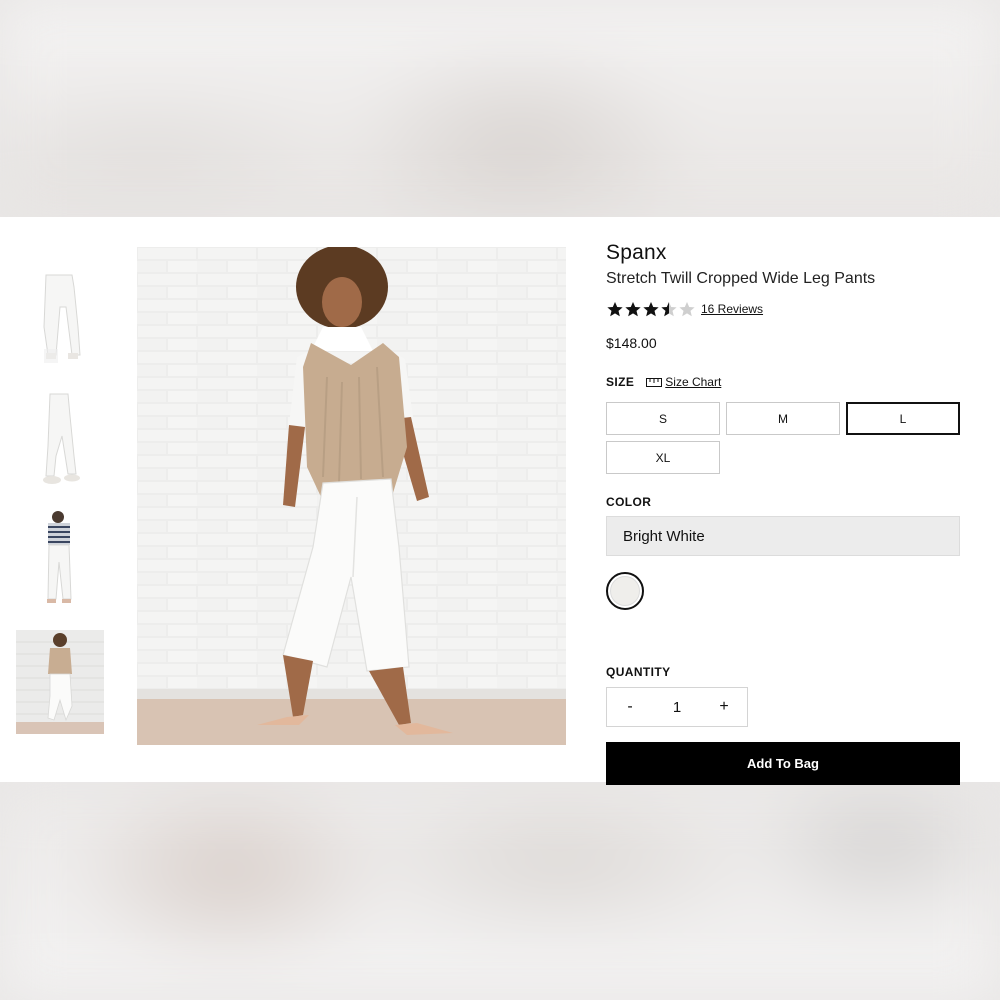 The width and height of the screenshot is (1000, 1000). Describe the element at coordinates (629, 502) in the screenshot. I see `color-label: COLOR` at that location.